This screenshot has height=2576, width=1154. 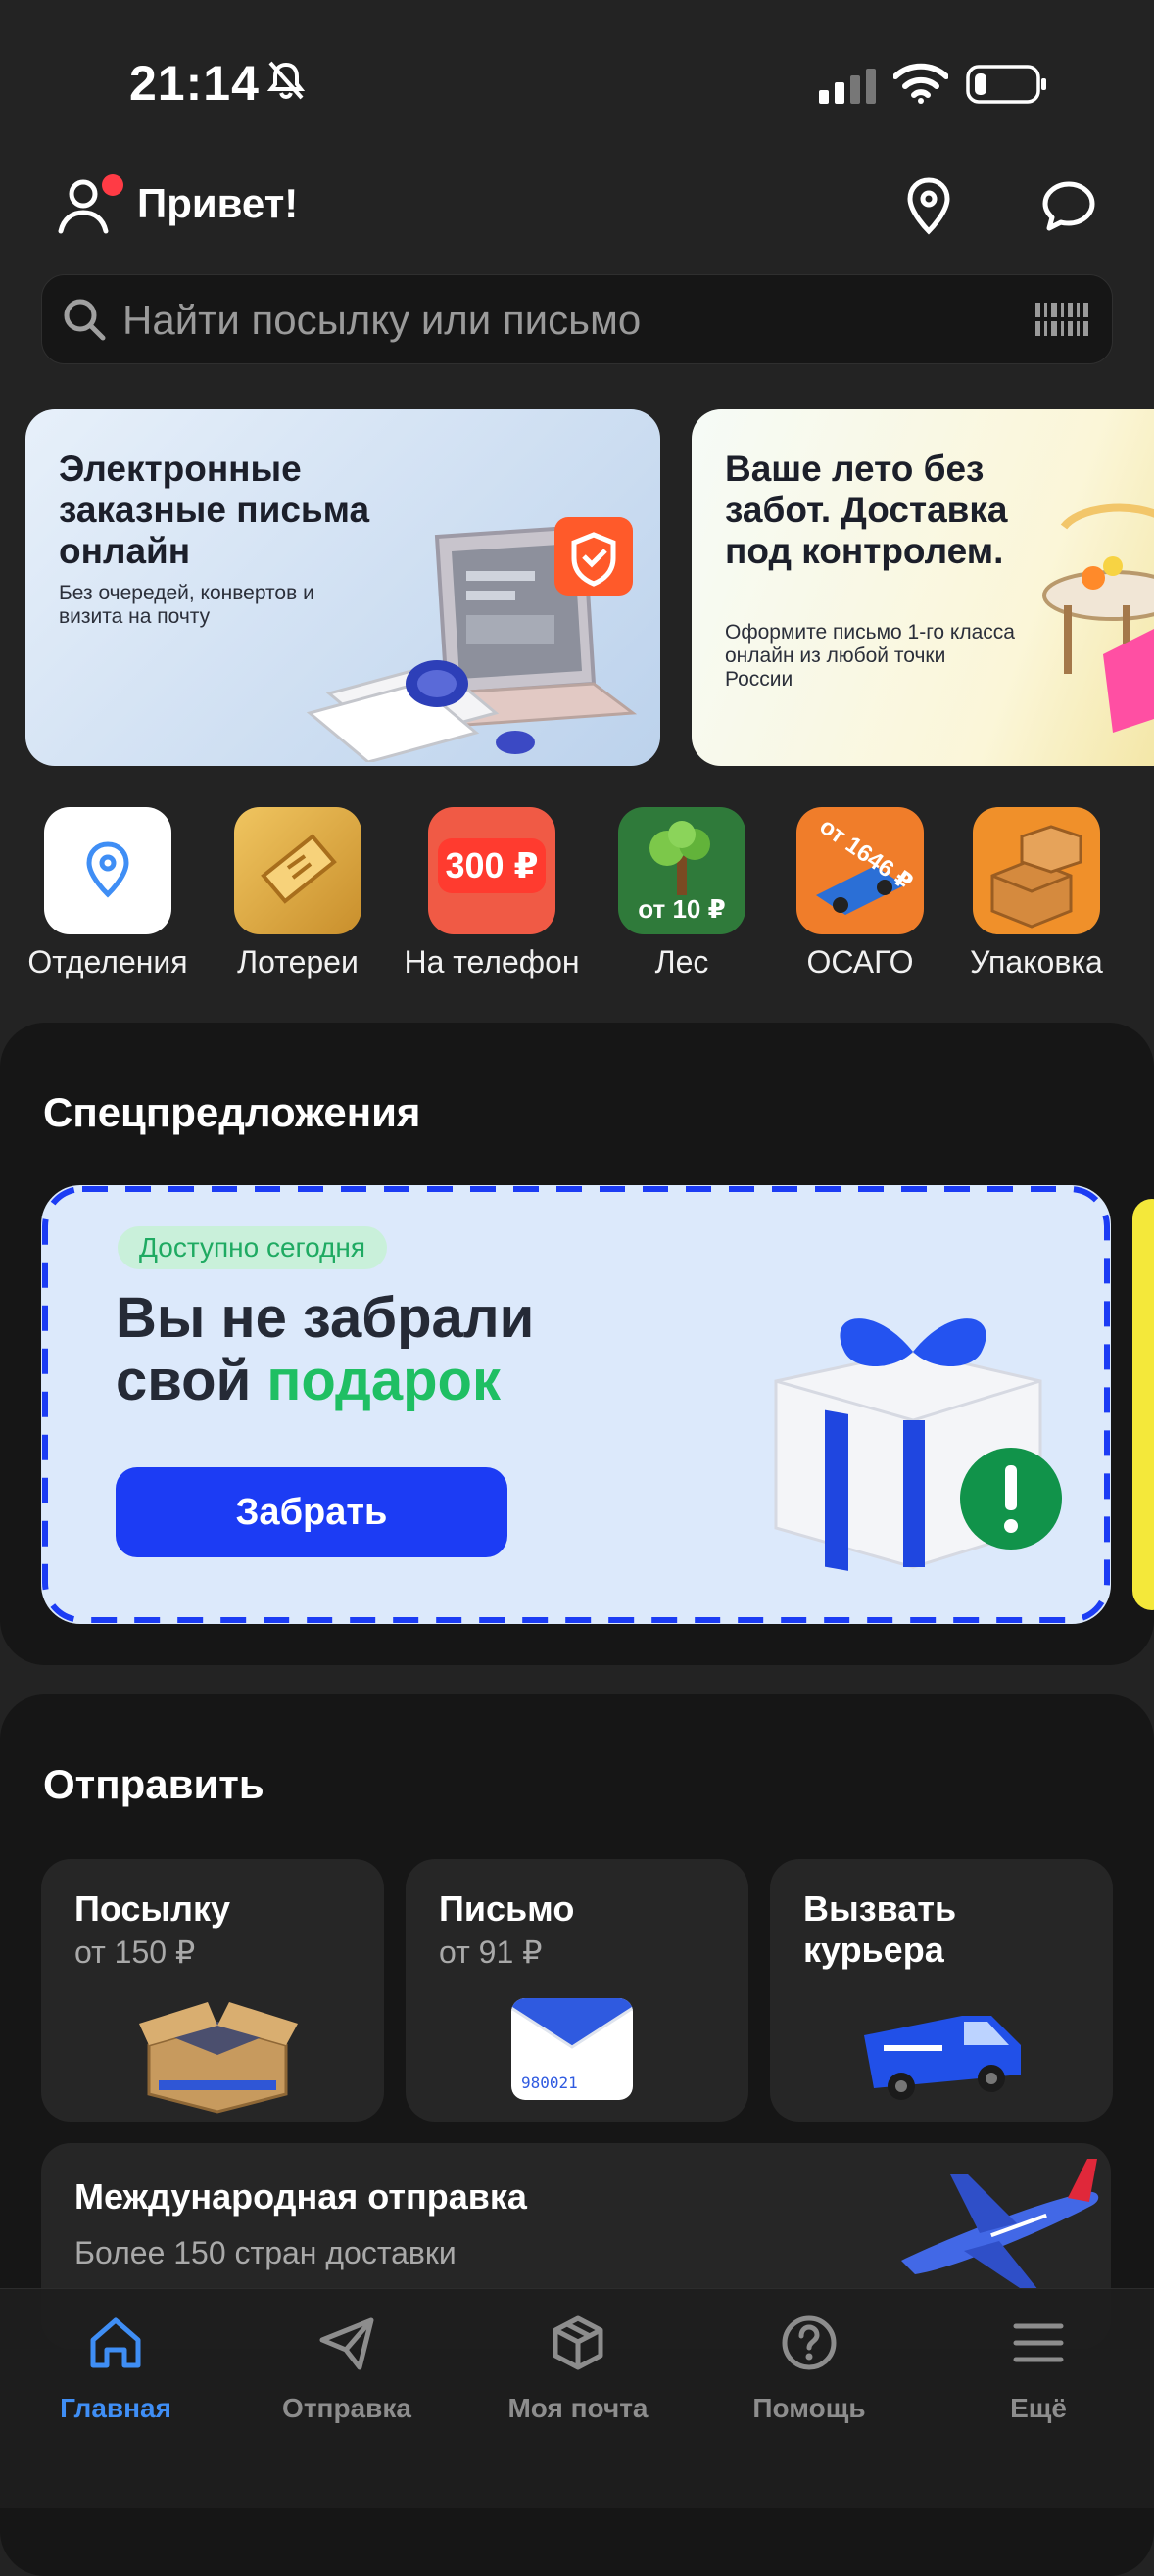 I want to click on promo-title: Вы не забрали свой подарок, so click(x=325, y=1350).